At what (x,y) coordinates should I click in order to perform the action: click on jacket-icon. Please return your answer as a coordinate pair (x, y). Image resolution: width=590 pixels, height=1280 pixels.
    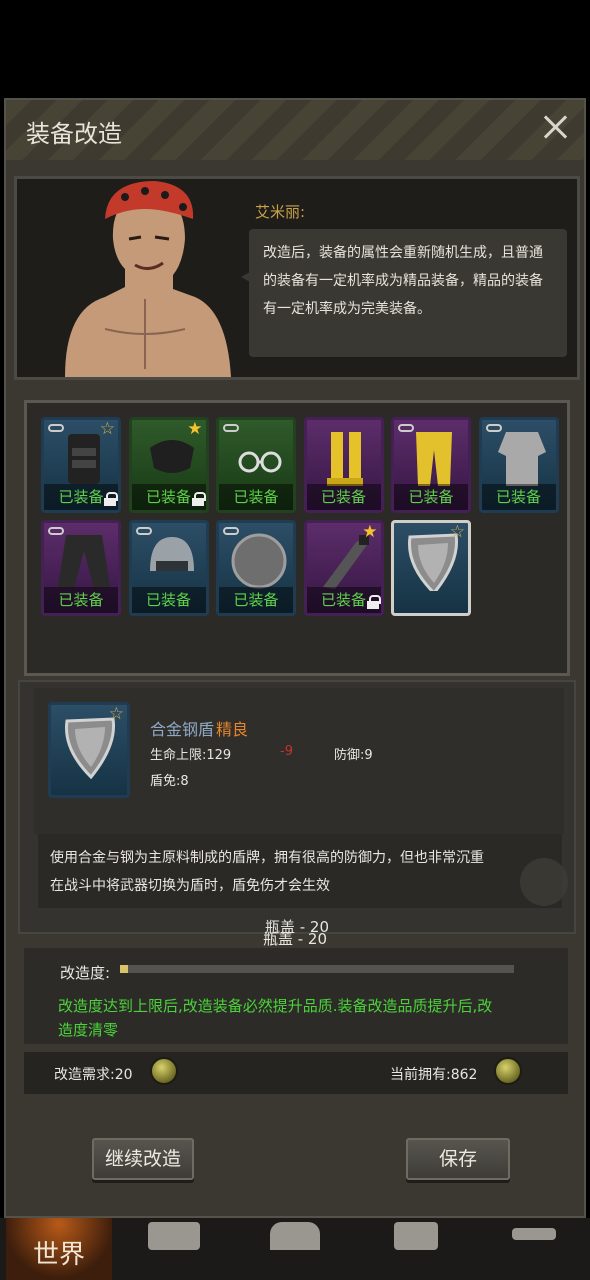
    Looking at the image, I should click on (84, 562).